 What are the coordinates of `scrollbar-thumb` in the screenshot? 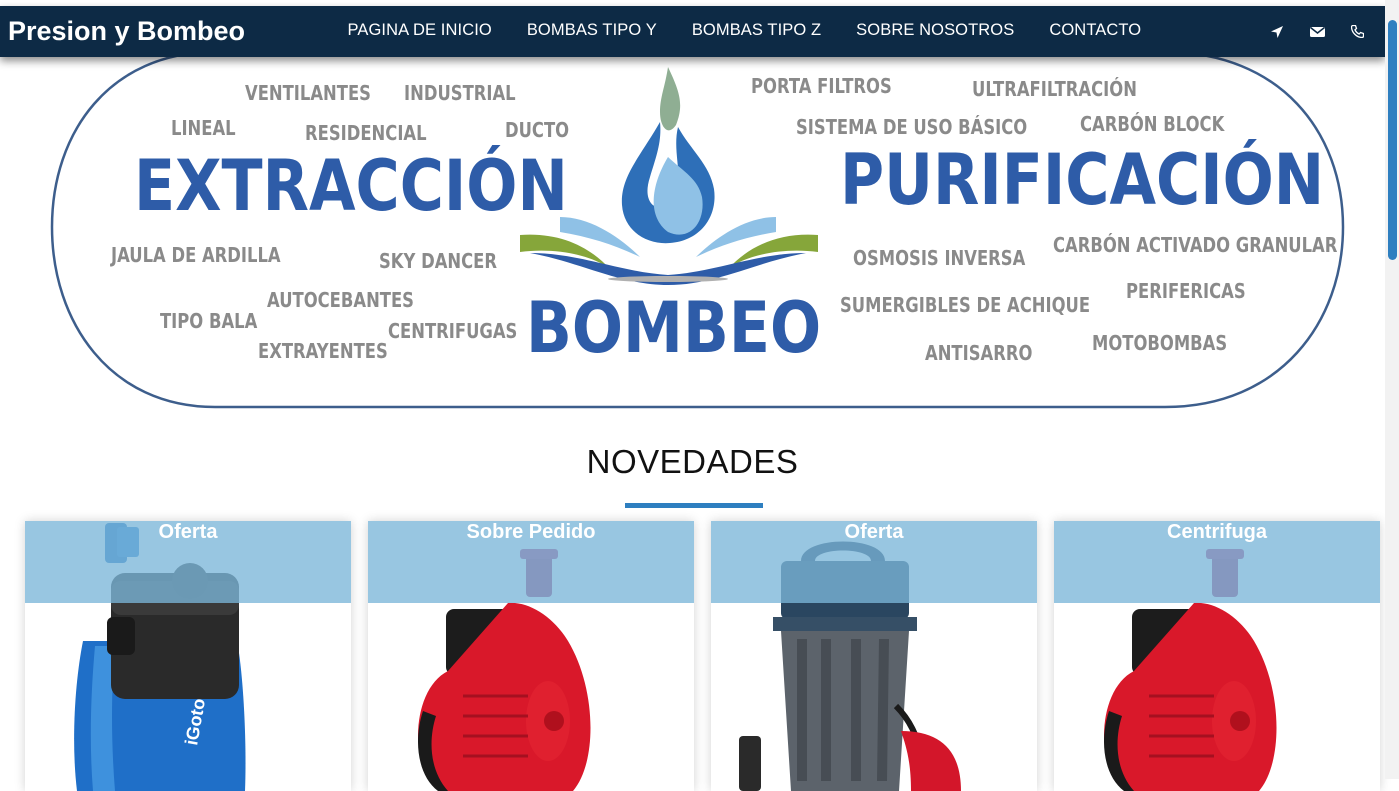 It's located at (1392, 140).